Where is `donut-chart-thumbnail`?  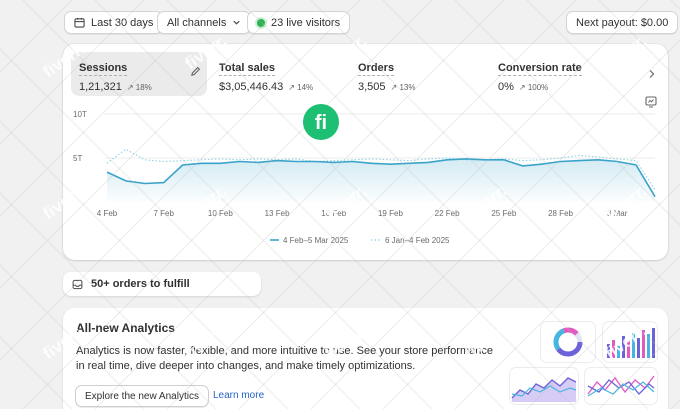 donut-chart-thumbnail is located at coordinates (568, 342).